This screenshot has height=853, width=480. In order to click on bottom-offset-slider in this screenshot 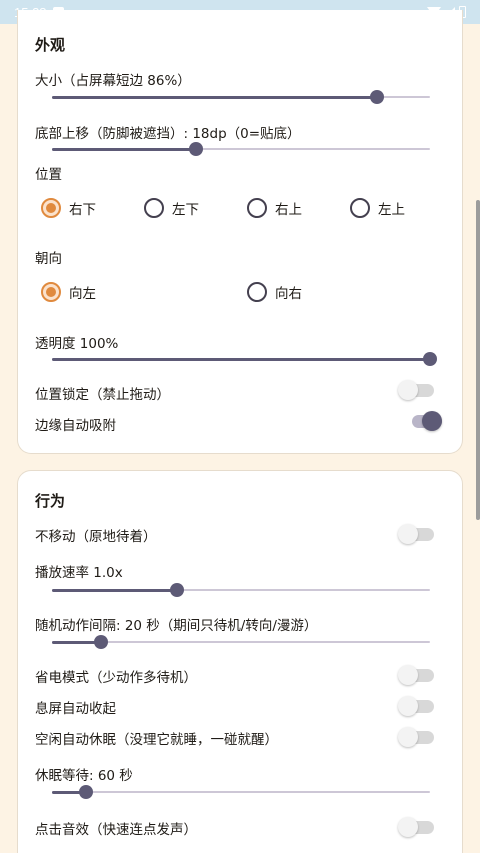, I will do `click(241, 149)`.